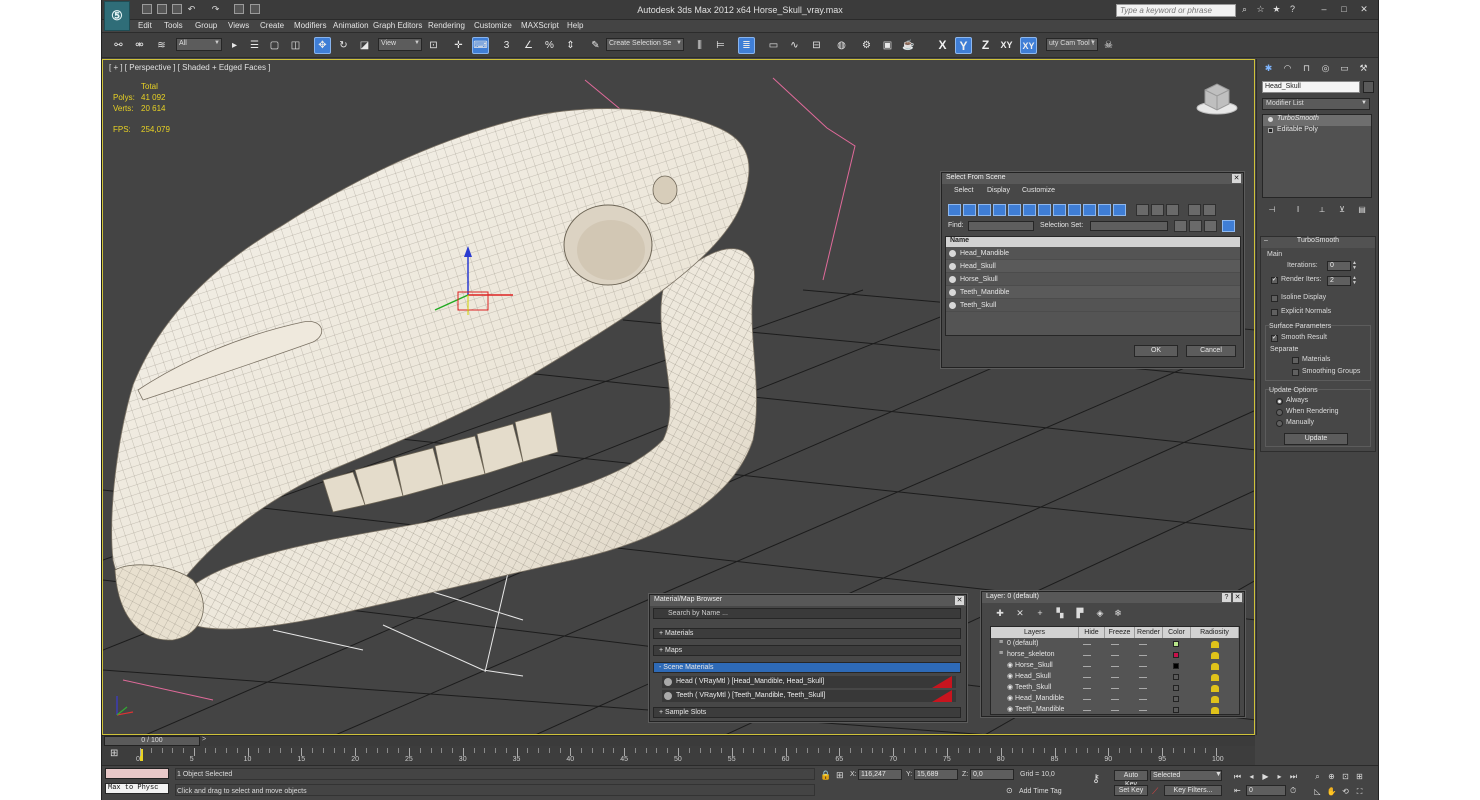 The height and width of the screenshot is (800, 1480). Describe the element at coordinates (1237, 597) in the screenshot. I see `close-icon: ✕` at that location.